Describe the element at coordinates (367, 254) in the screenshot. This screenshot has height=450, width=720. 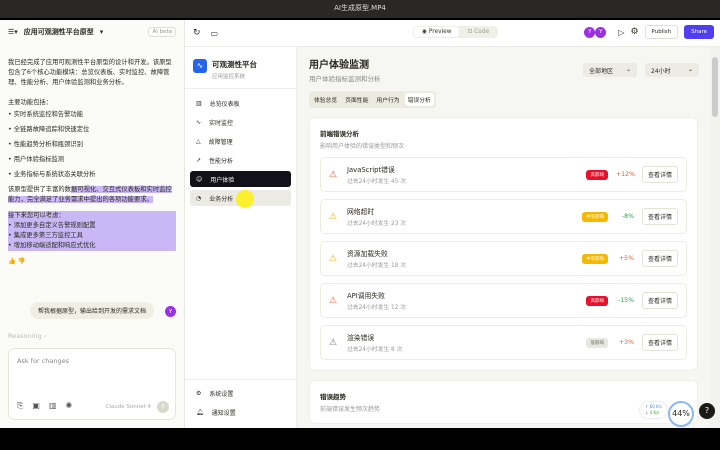
I see `error-name: 资源加载失败` at that location.